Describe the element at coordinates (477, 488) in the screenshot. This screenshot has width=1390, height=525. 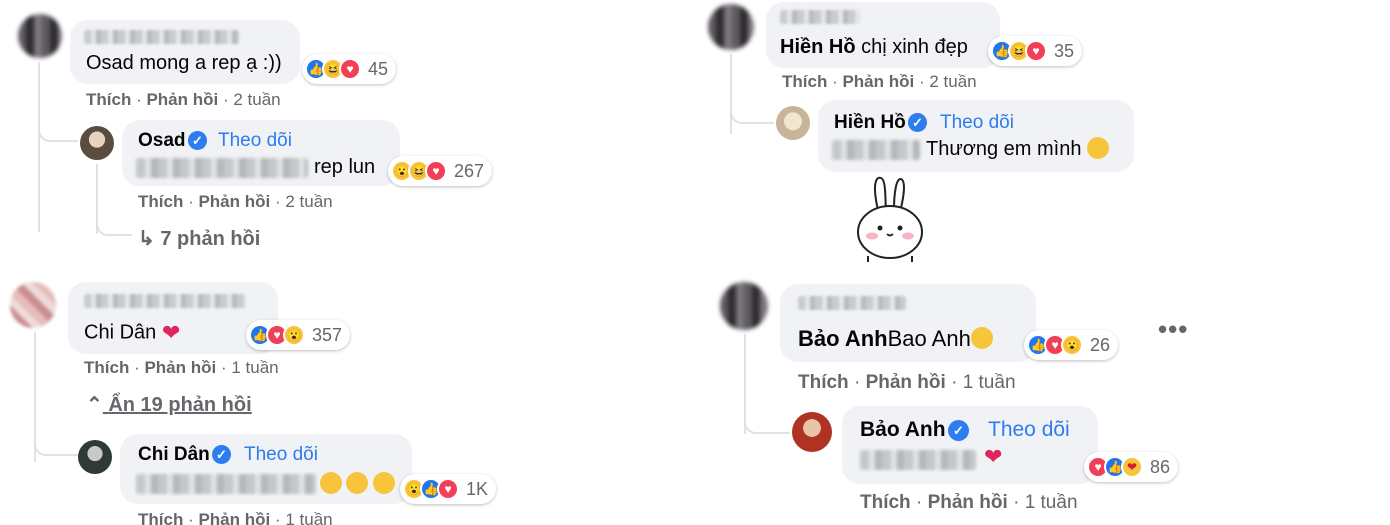
I see `reaction-count: 1K` at that location.